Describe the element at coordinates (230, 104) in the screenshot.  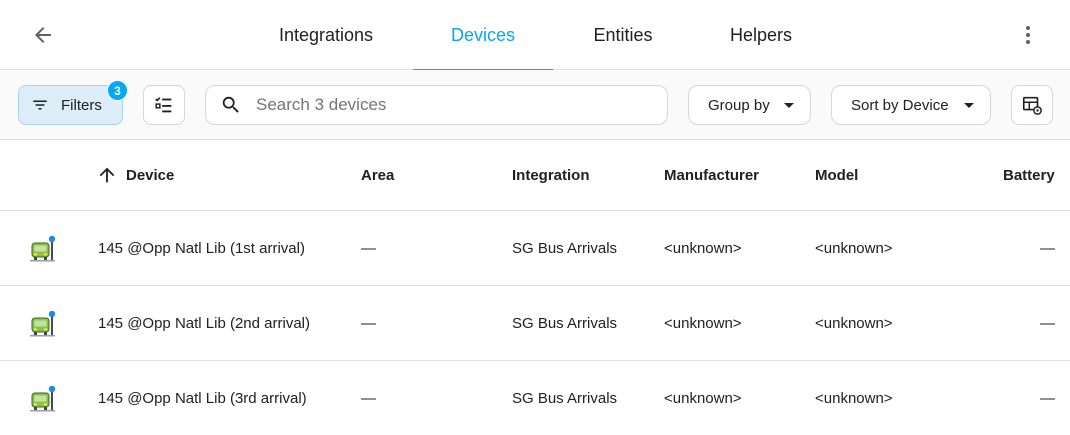
I see `magnify-icon` at that location.